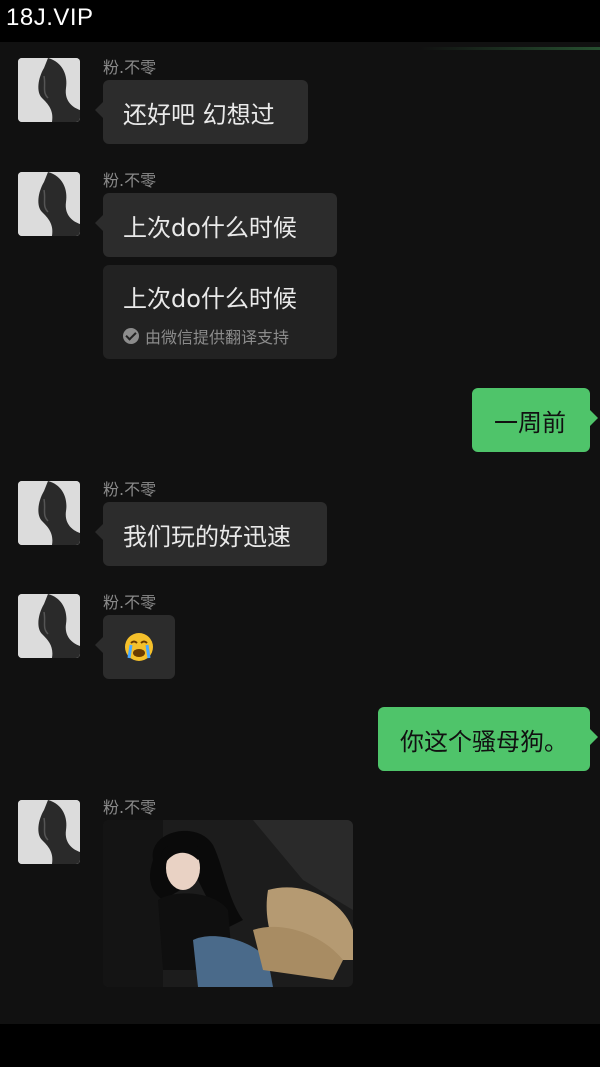  I want to click on bottom-bar, so click(300, 1045).